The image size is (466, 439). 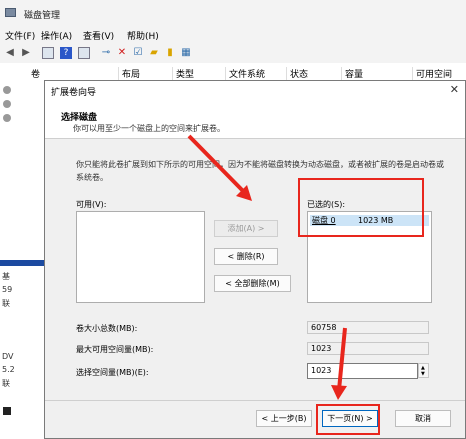 What do you see at coordinates (339, 392) in the screenshot?
I see `arrowhead-next` at bounding box center [339, 392].